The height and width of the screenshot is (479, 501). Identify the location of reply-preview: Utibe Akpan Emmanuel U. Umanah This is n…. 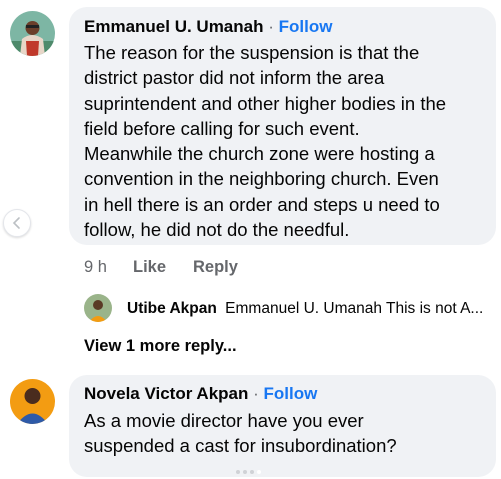
(305, 309).